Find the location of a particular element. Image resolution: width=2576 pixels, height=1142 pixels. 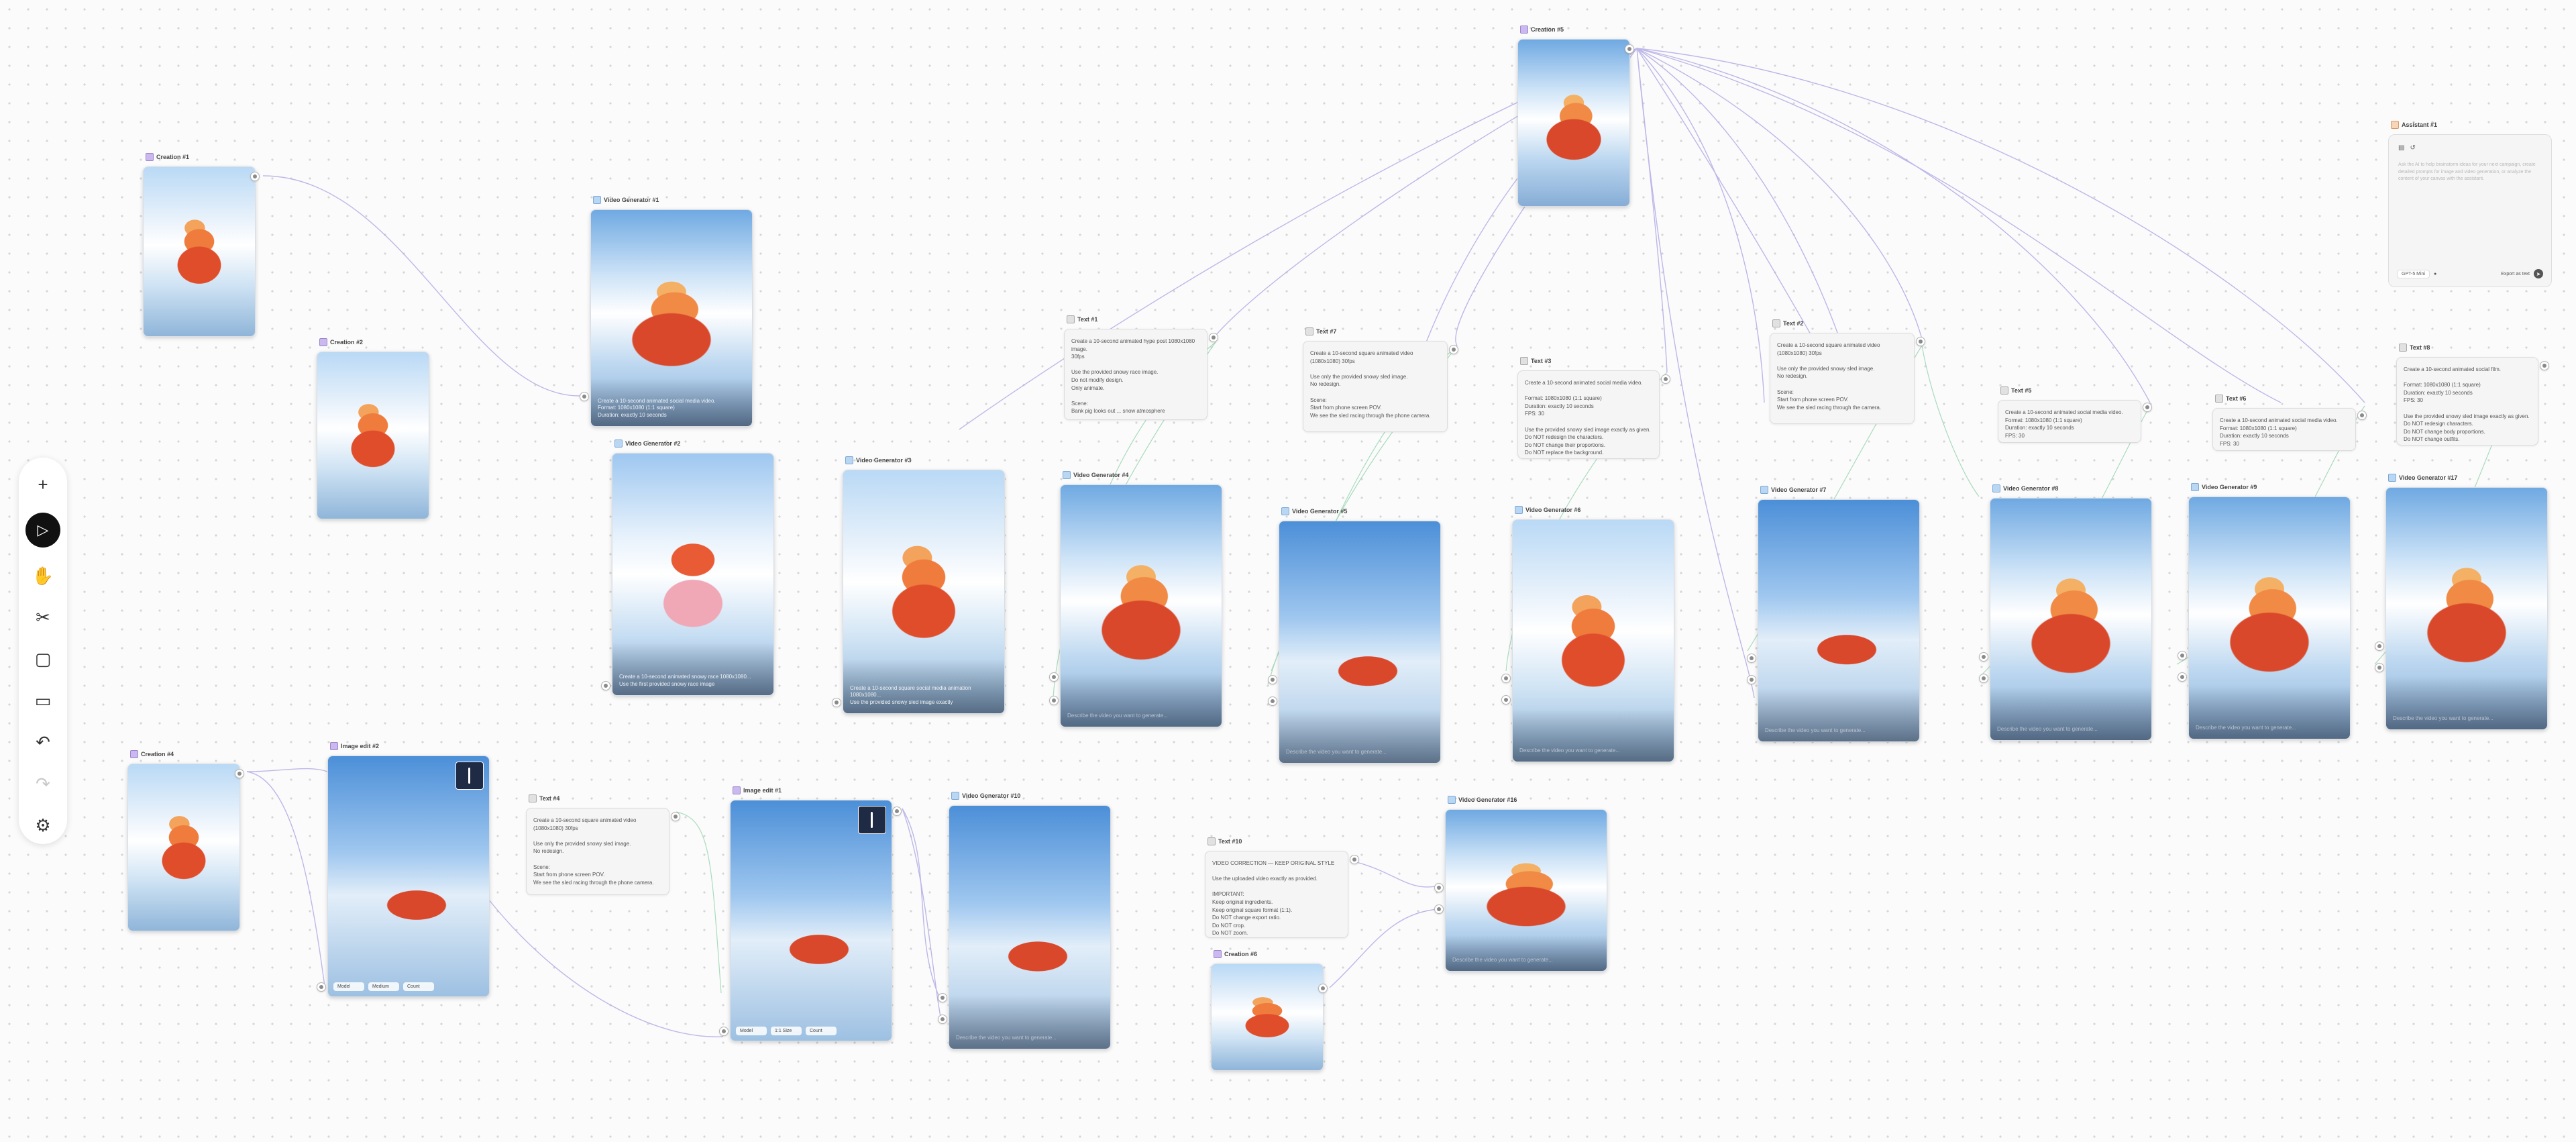

comment-icon: ▭ is located at coordinates (43, 700).